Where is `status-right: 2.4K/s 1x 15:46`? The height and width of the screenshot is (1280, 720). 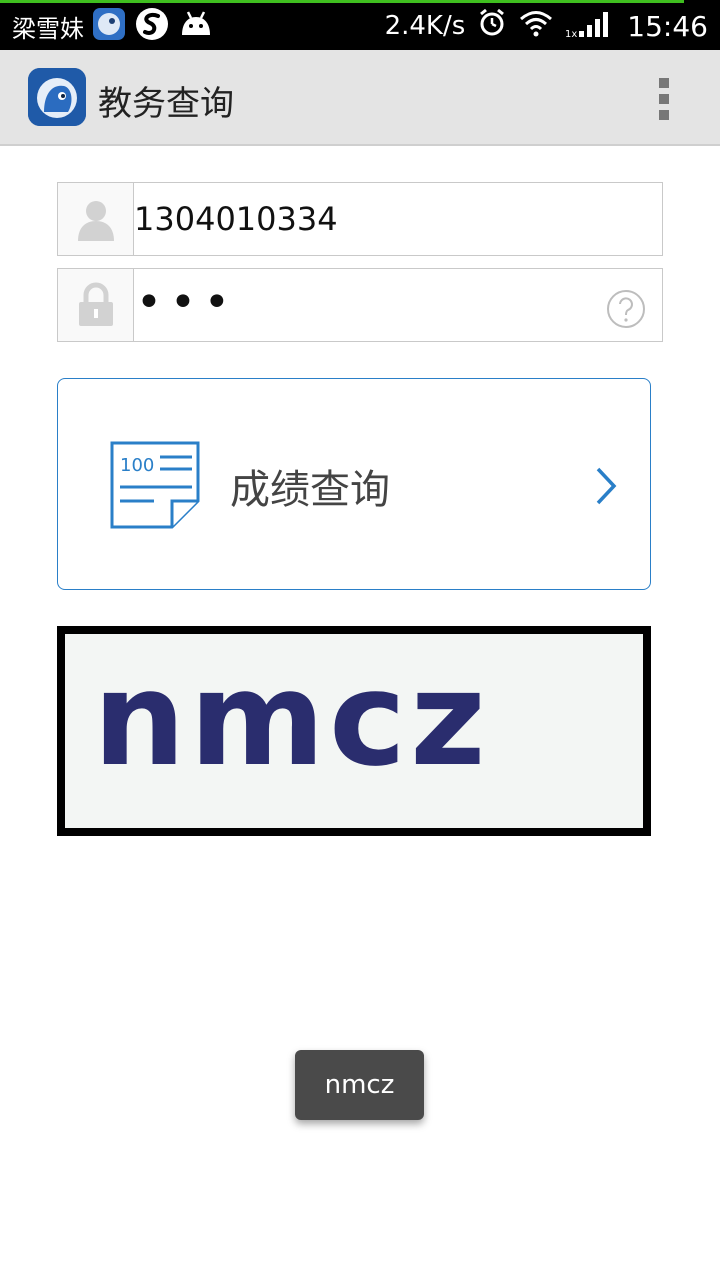
status-right: 2.4K/s 1x 15:46 is located at coordinates (546, 26).